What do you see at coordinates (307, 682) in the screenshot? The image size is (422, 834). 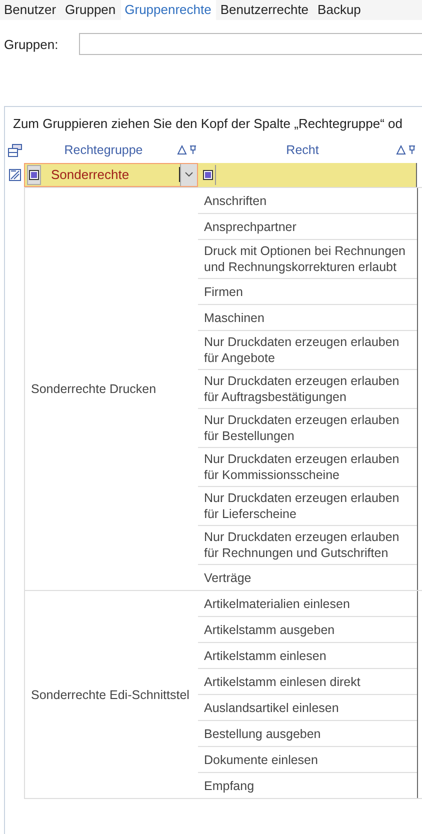 I see `table-cell: Artikelstamm einlesen direkt` at bounding box center [307, 682].